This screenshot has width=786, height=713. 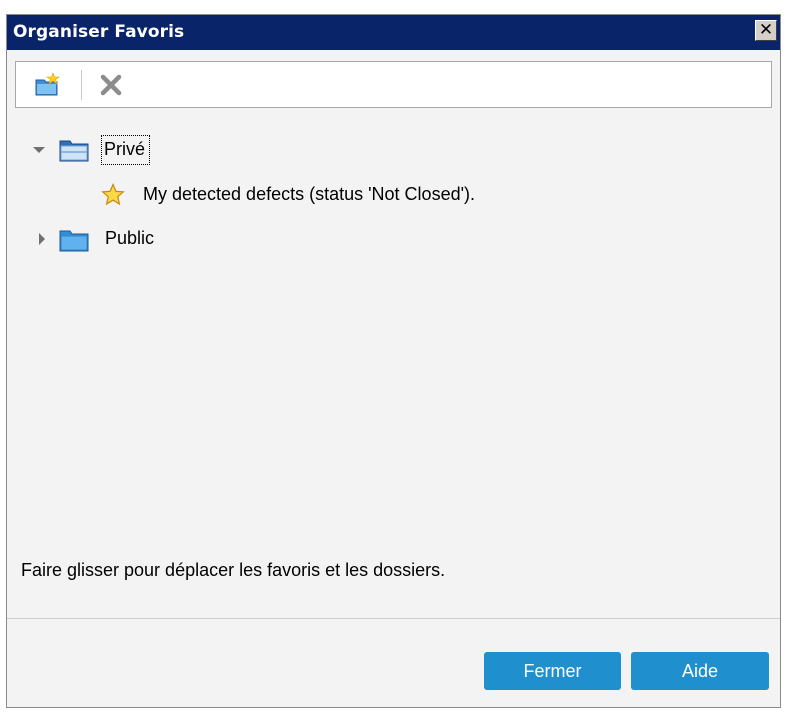 I want to click on tree-node-prive: Privé, so click(x=215, y=150).